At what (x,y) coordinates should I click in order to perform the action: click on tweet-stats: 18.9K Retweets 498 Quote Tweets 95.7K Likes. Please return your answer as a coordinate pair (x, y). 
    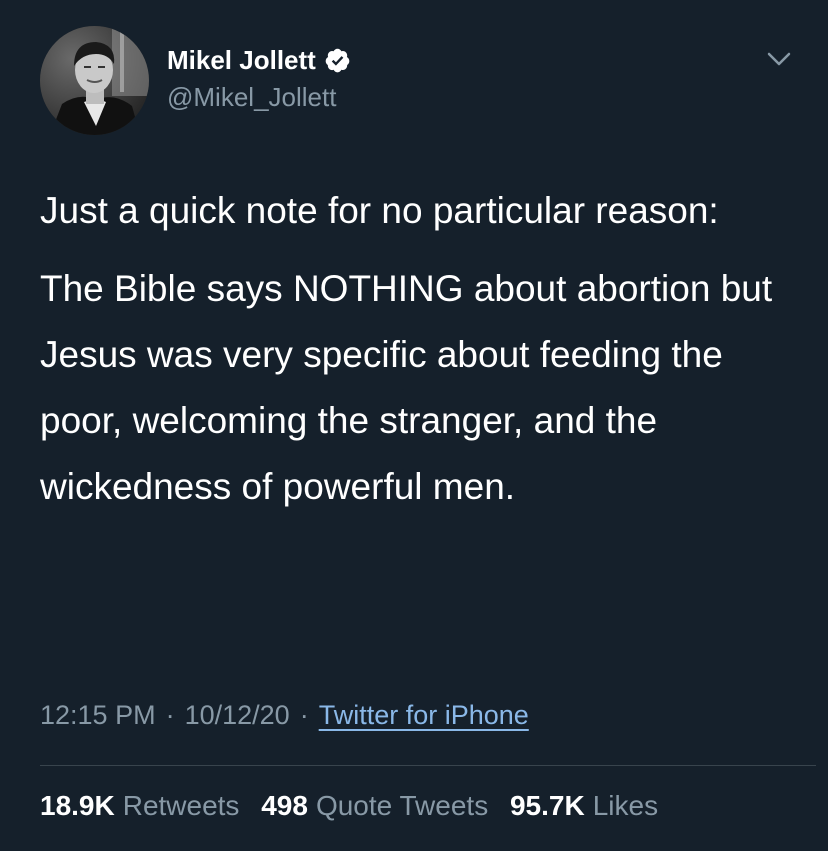
    Looking at the image, I should click on (356, 806).